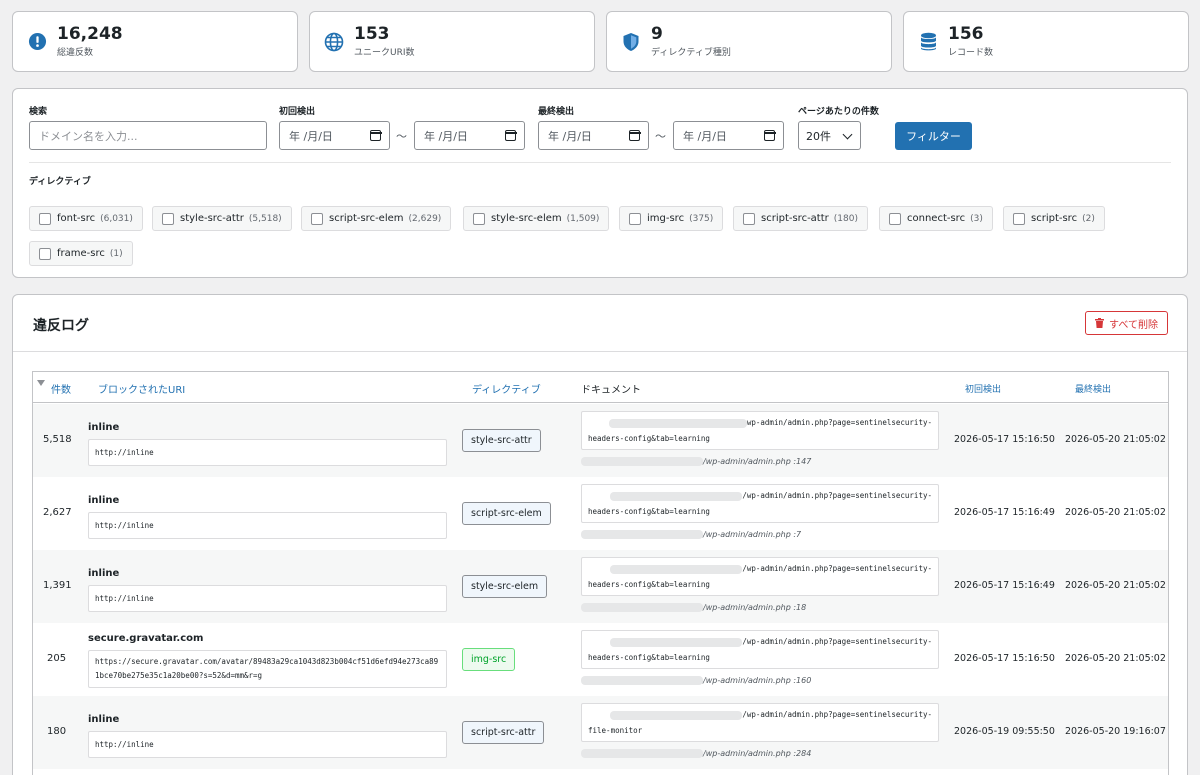 This screenshot has width=1200, height=775. I want to click on table-header: 件数 ブロックされたURI ディレクティブ ドキュメント 初回検出 最終検出, so click(600, 387).